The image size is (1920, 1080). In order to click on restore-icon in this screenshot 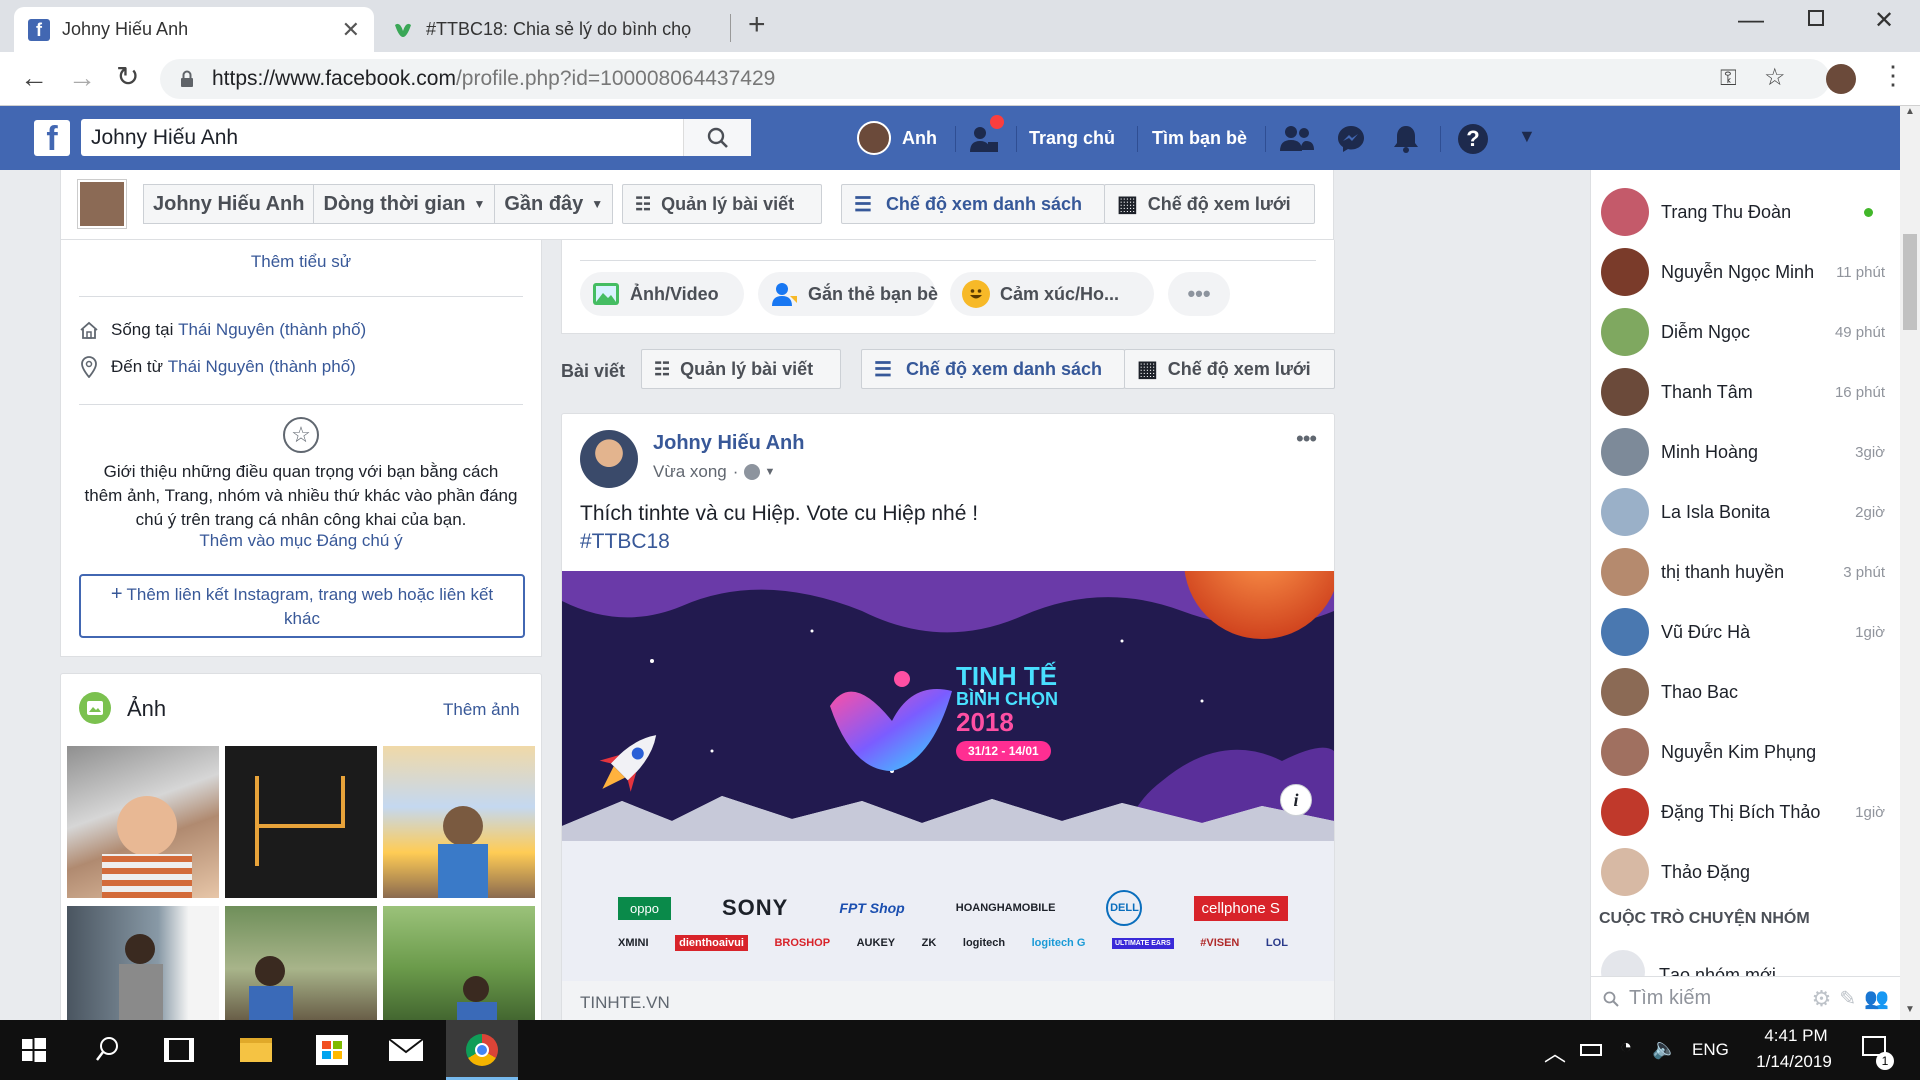, I will do `click(1816, 18)`.